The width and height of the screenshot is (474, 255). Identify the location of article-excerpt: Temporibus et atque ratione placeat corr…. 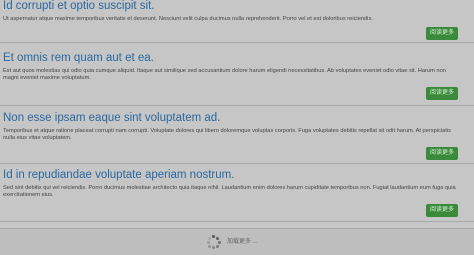
(227, 135).